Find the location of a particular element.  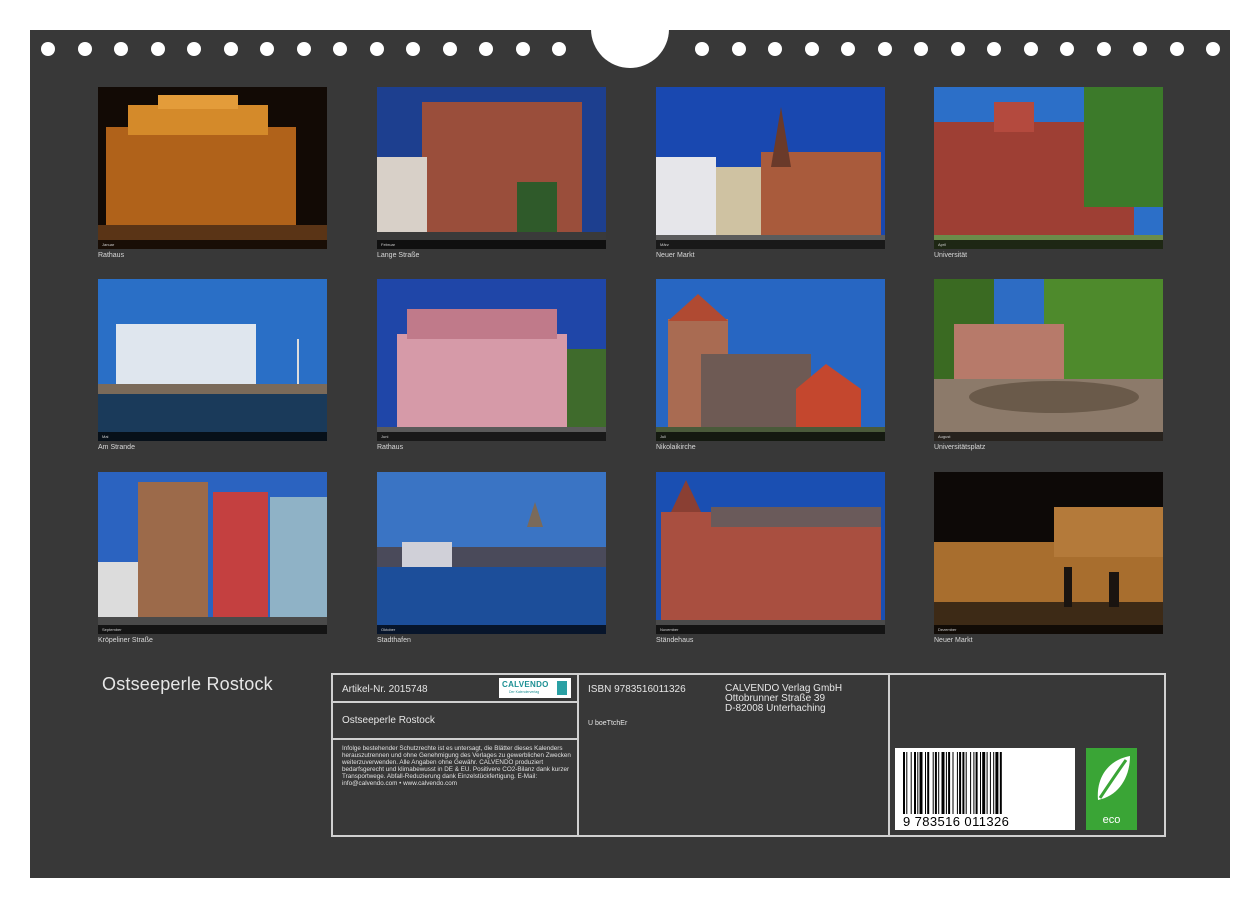

eco-label: eco is located at coordinates (1111, 820).